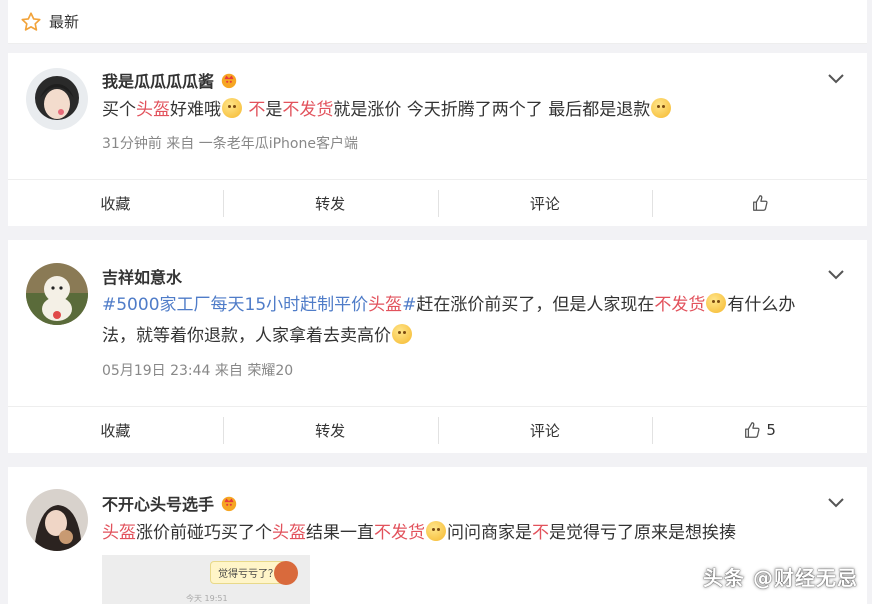  Describe the element at coordinates (286, 573) in the screenshot. I see `image-avatar` at that location.